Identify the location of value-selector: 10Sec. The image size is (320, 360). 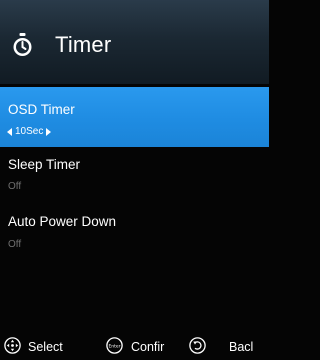
(29, 132).